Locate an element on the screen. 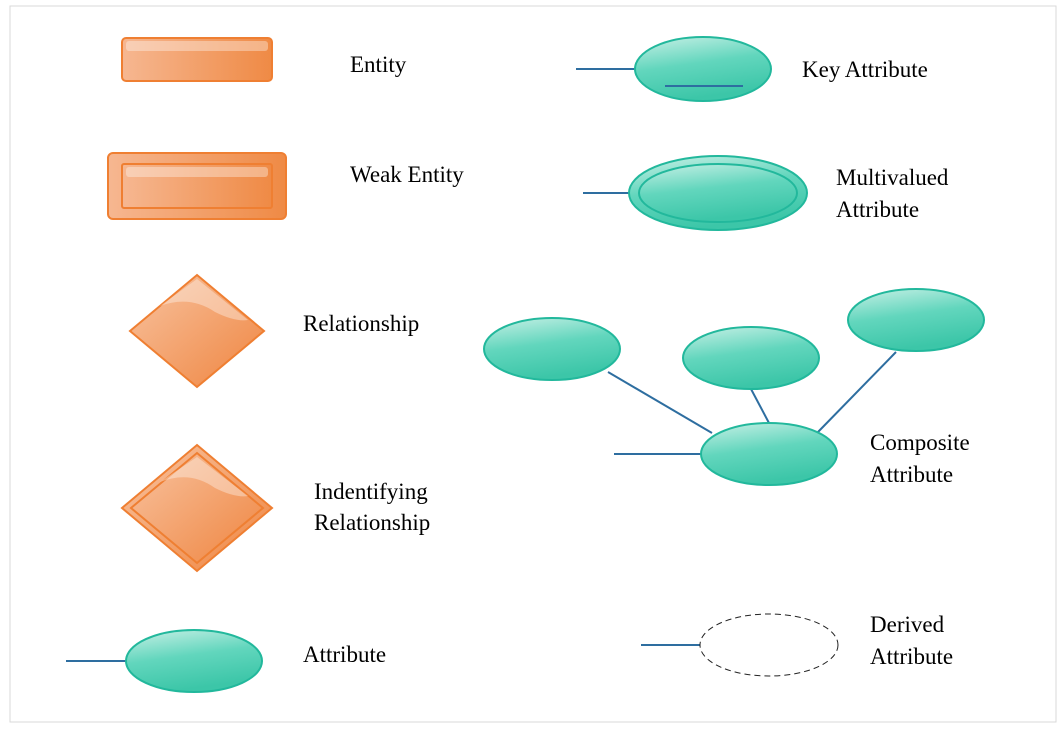 This screenshot has width=1063, height=729. weak-entity-shape is located at coordinates (197, 186).